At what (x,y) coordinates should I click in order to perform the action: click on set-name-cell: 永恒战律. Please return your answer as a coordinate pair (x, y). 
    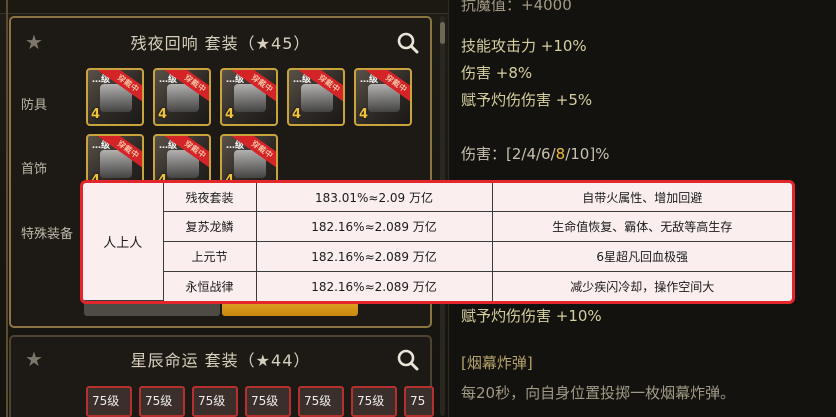
    Looking at the image, I should click on (210, 286).